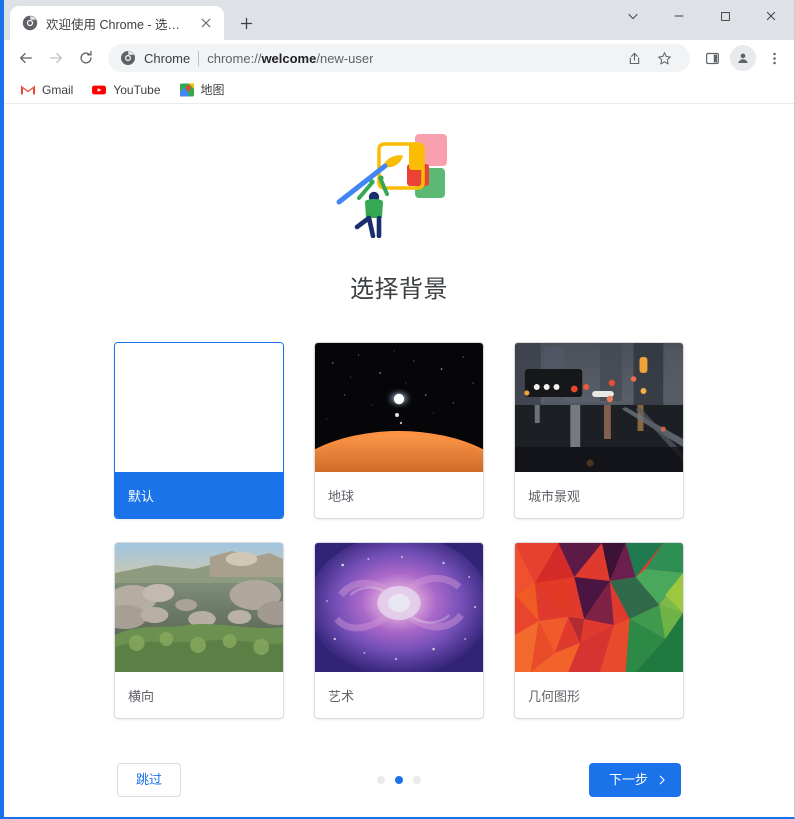 The width and height of the screenshot is (795, 819). Describe the element at coordinates (633, 16) in the screenshot. I see `chevron-down-icon` at that location.